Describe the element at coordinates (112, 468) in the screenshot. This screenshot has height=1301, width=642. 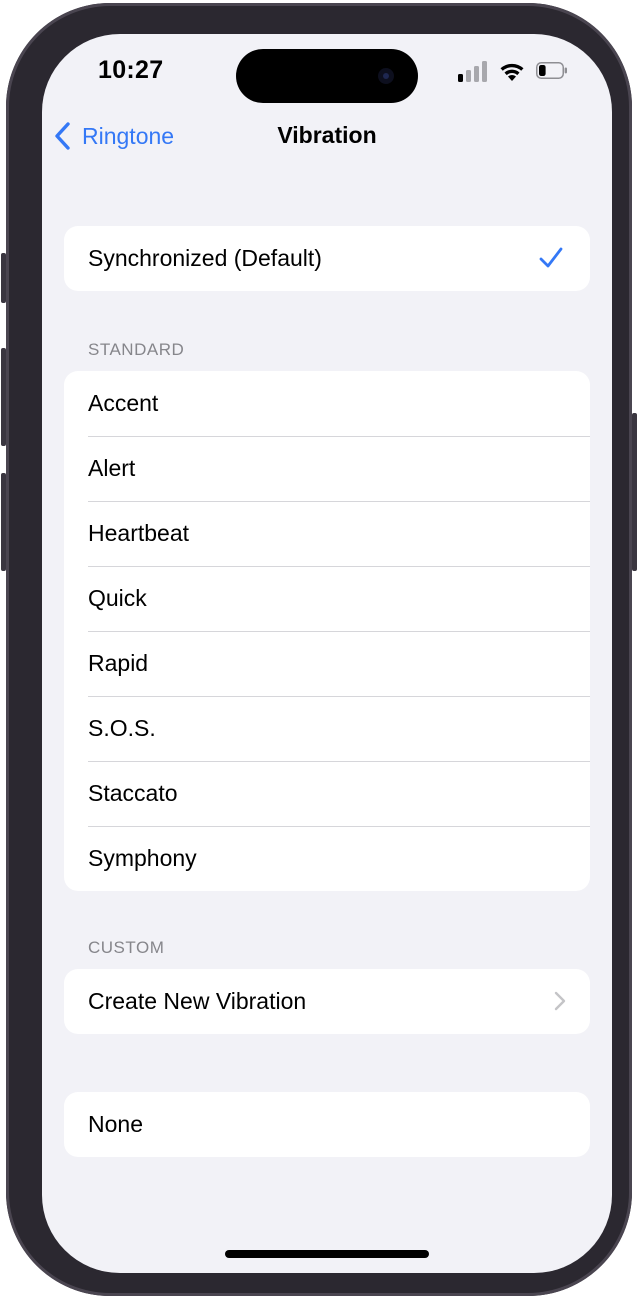
I see `option-label: Alert` at that location.